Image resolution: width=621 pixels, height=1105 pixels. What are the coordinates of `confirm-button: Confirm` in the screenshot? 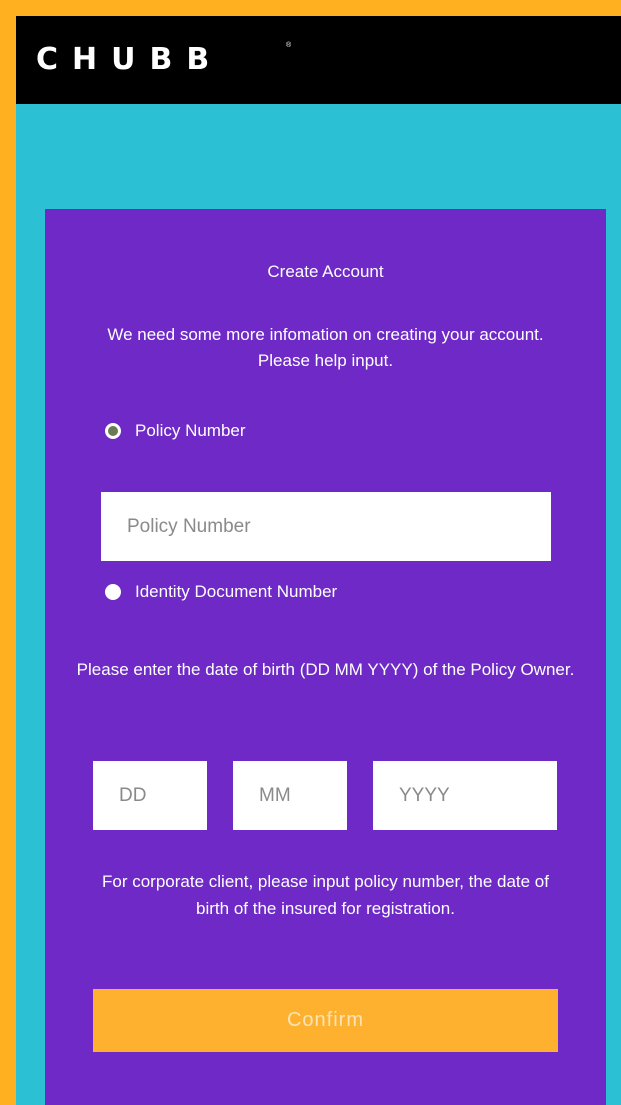 It's located at (325, 1020).